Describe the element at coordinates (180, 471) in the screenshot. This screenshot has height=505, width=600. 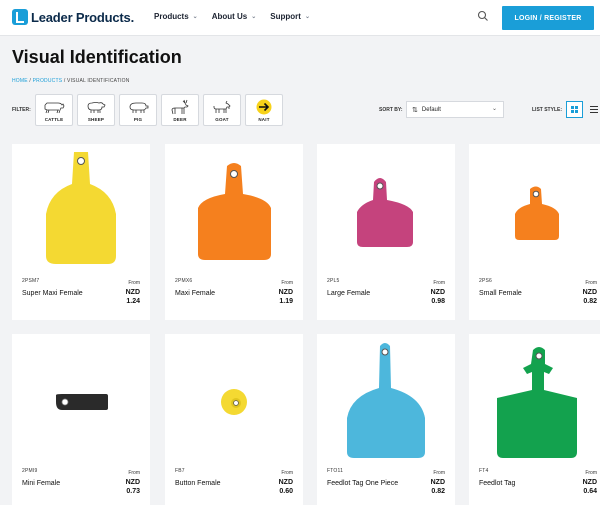
I see `product-sku: FB7` at that location.